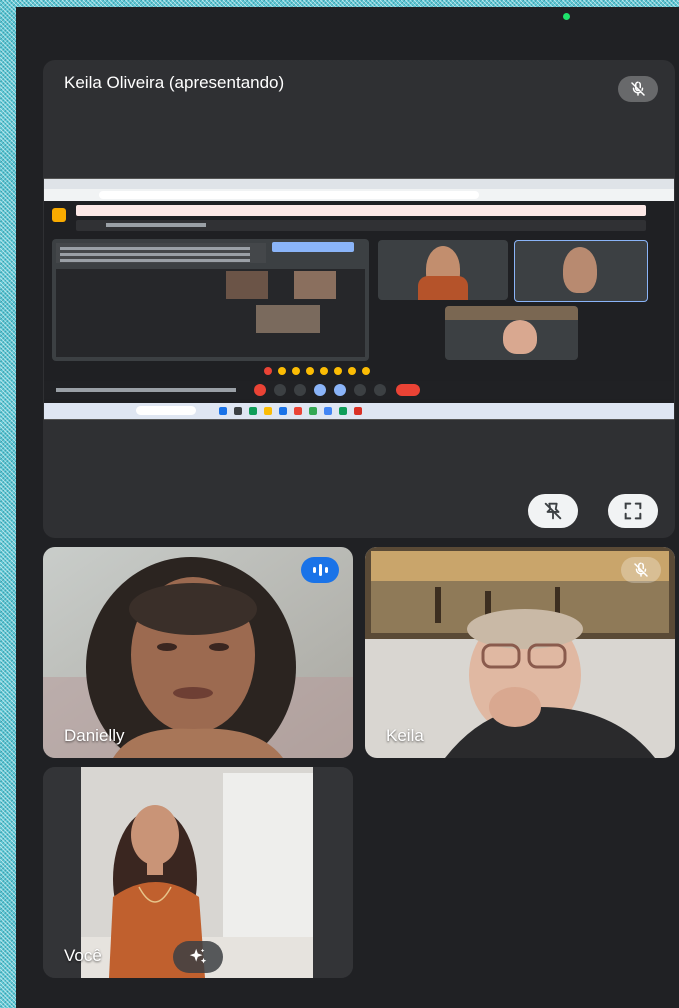 The width and height of the screenshot is (679, 1008). Describe the element at coordinates (361, 225) in the screenshot. I see `presenting-bar` at that location.